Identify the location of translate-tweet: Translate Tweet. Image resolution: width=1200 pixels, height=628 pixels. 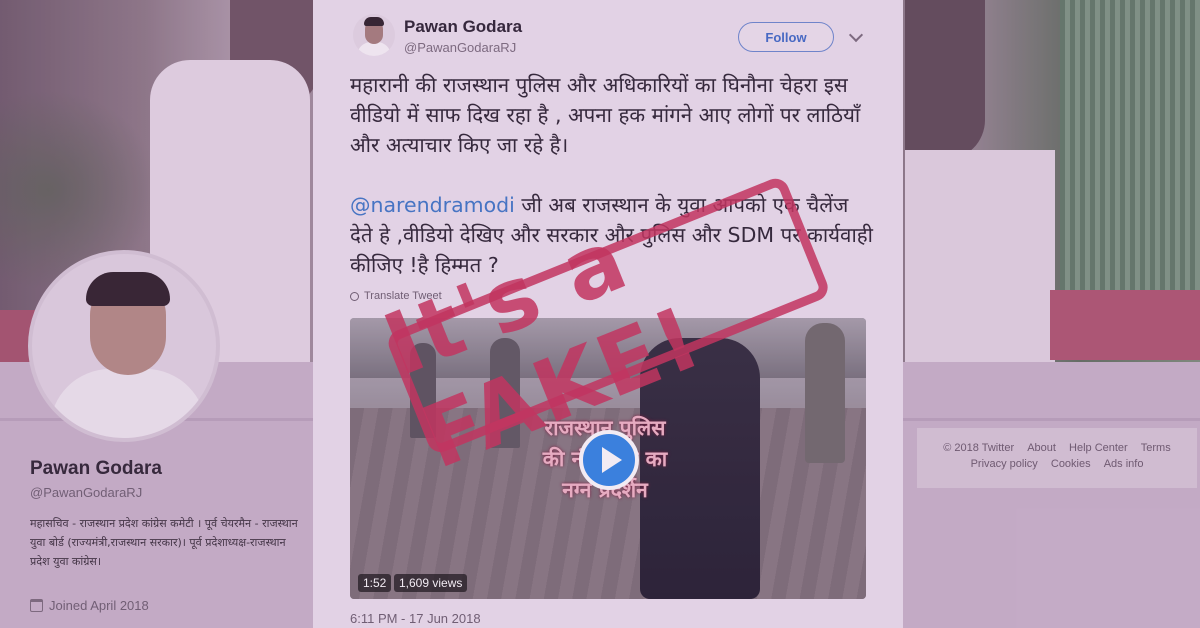
(396, 296).